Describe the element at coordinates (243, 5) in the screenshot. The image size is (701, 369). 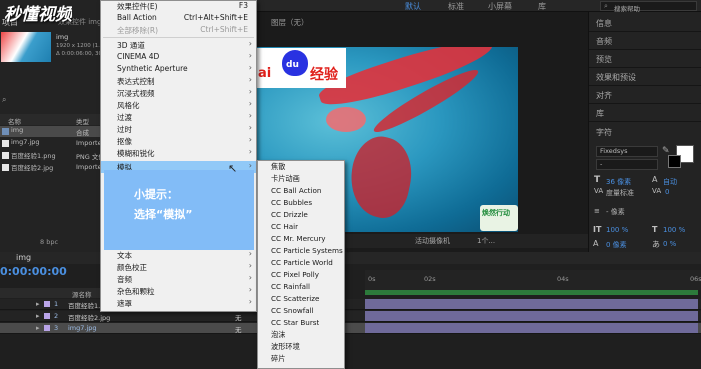
I see `menu-item-shortcut: F3` at that location.